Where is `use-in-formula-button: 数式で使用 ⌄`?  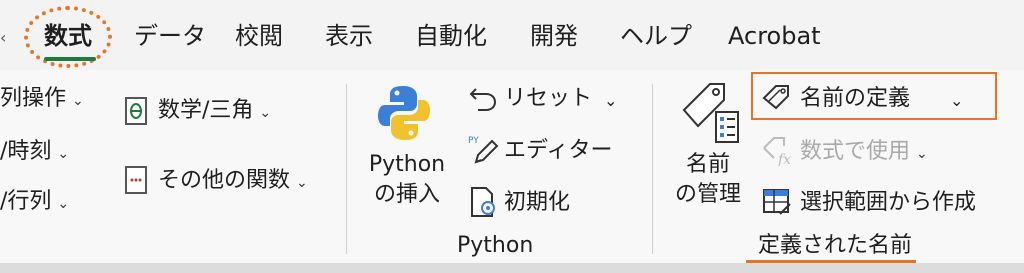 use-in-formula-button: 数式で使用 ⌄ is located at coordinates (864, 153).